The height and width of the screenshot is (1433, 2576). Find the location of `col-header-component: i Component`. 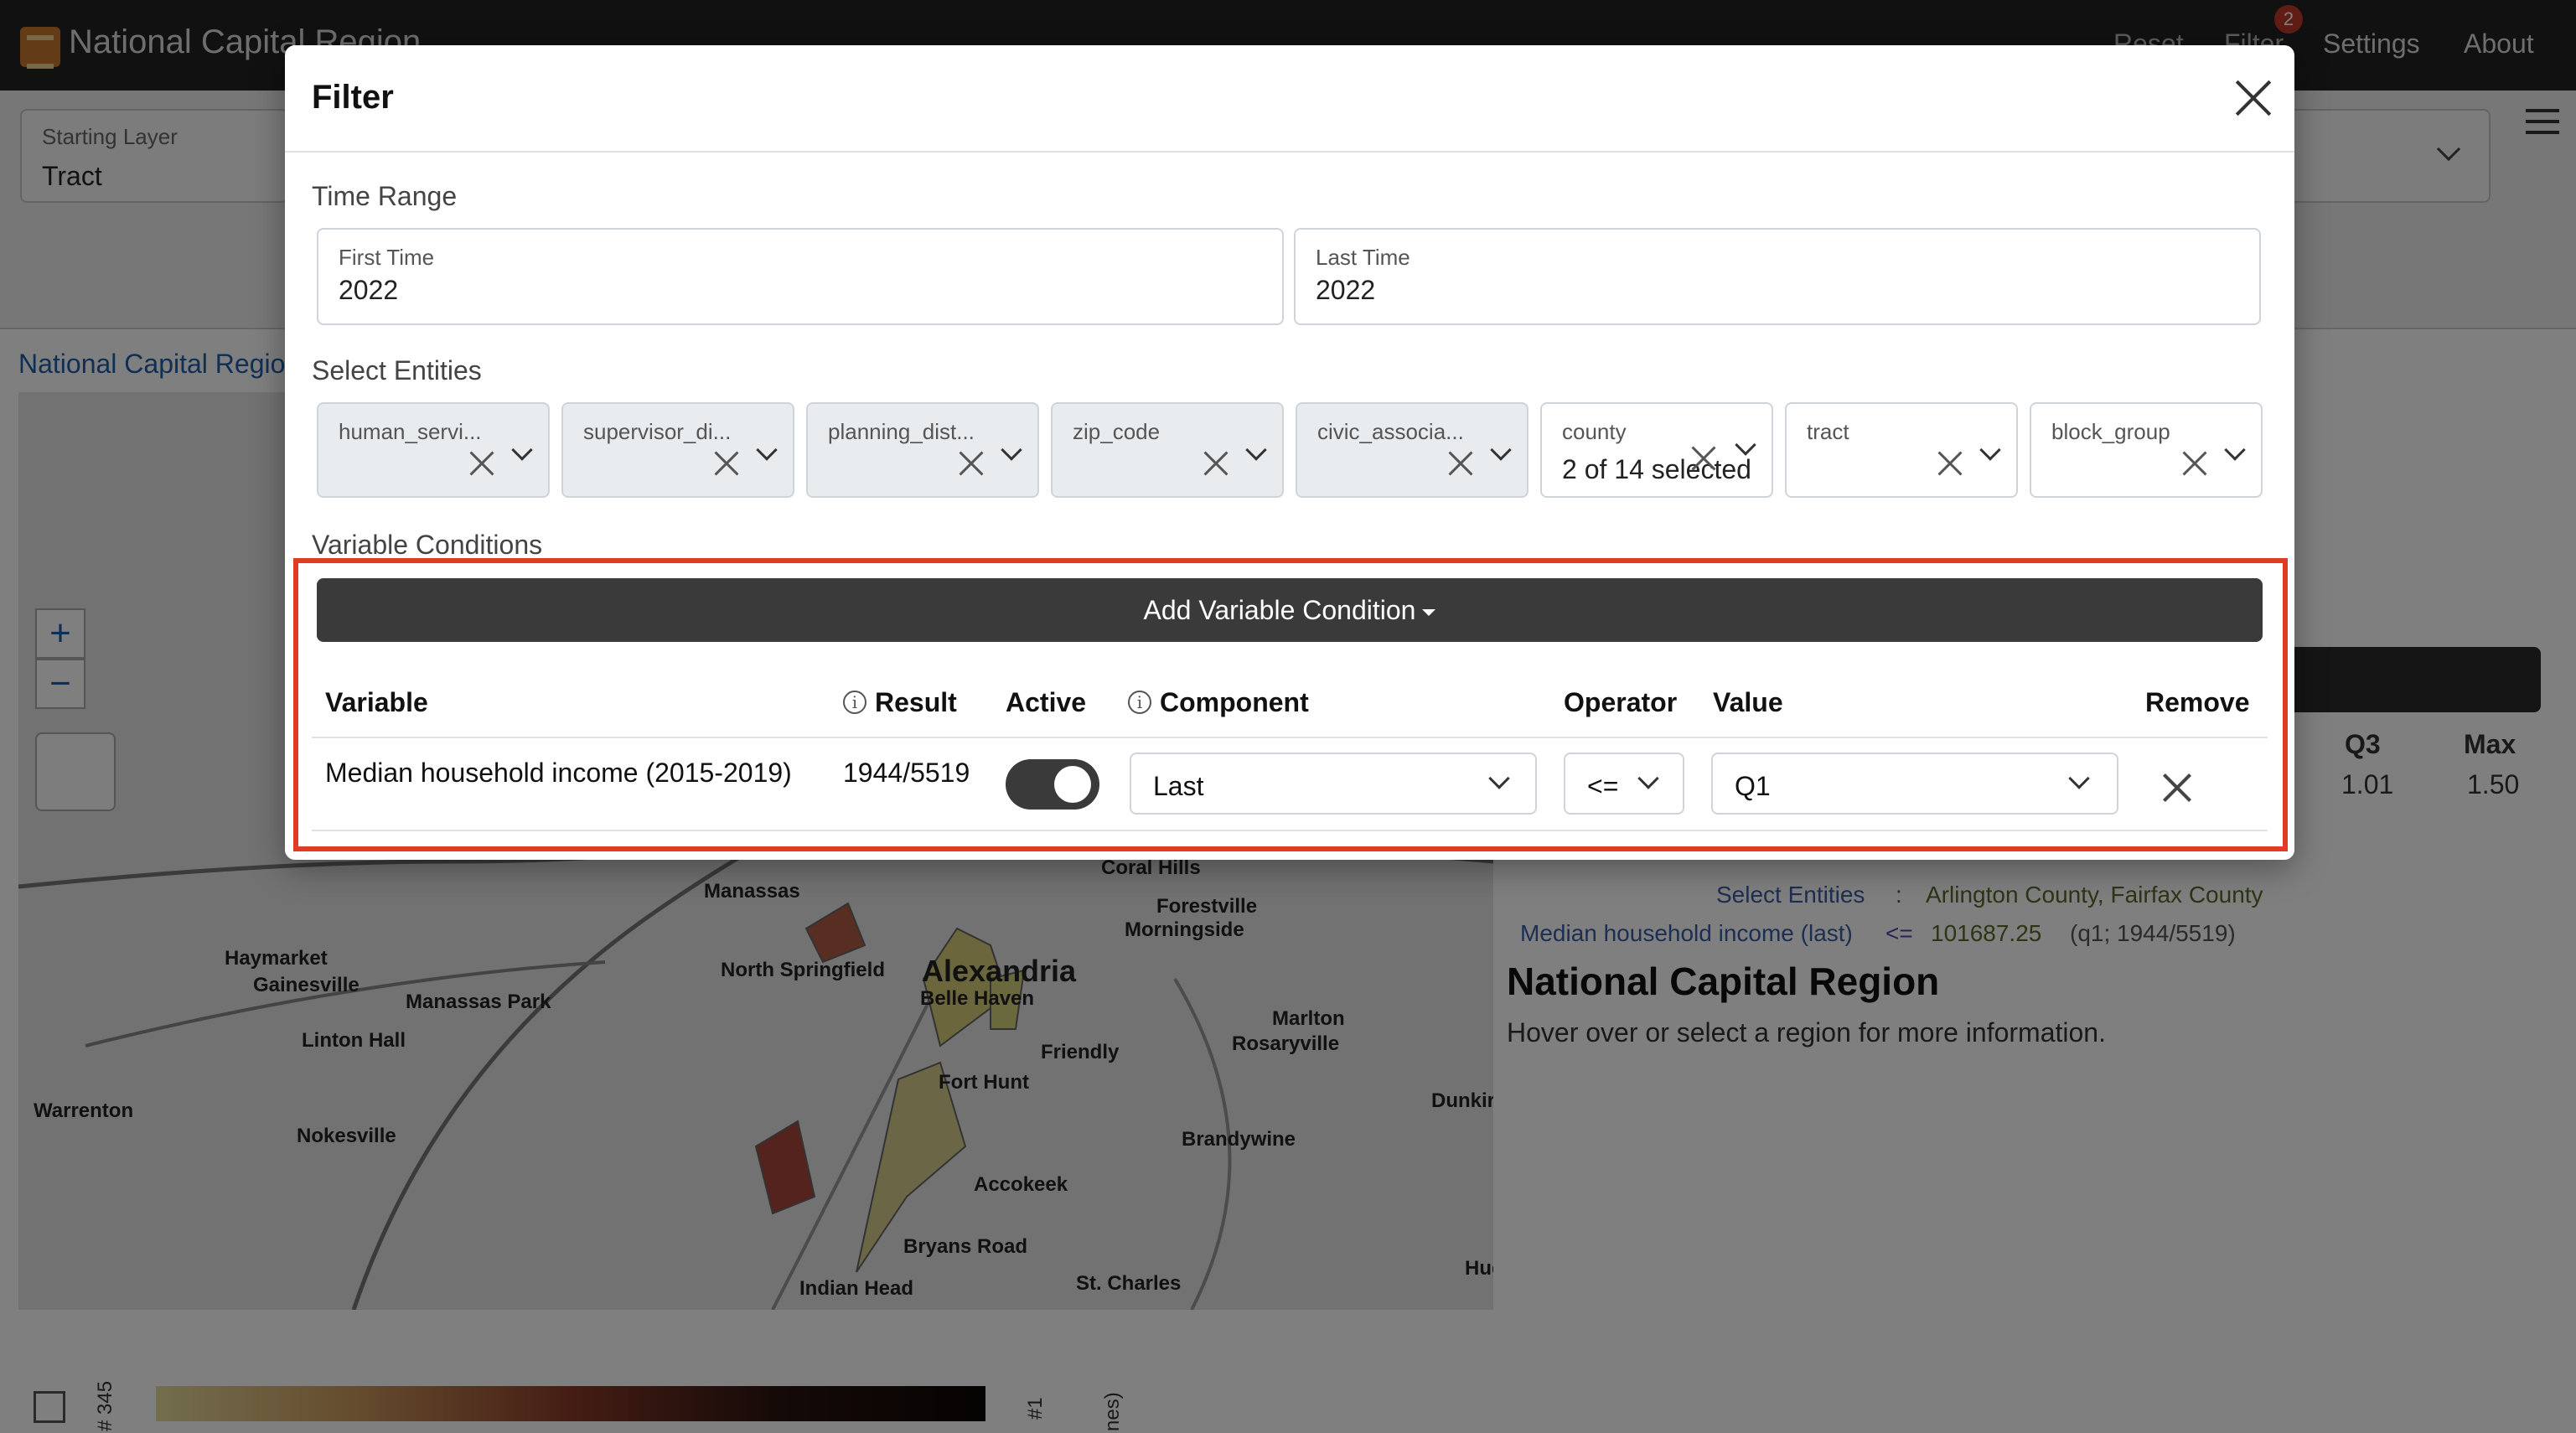

col-header-component: i Component is located at coordinates (1218, 702).